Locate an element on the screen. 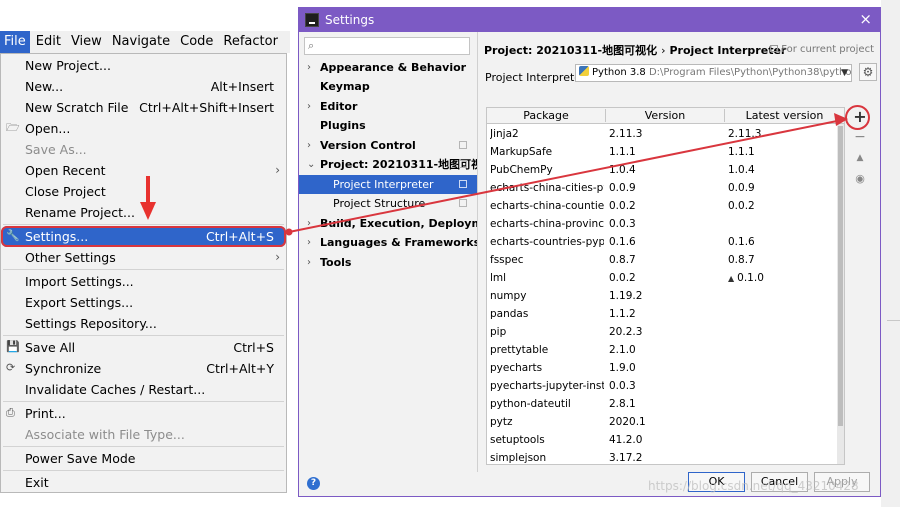  file-menu-item: Power Save Mode is located at coordinates (143, 458).